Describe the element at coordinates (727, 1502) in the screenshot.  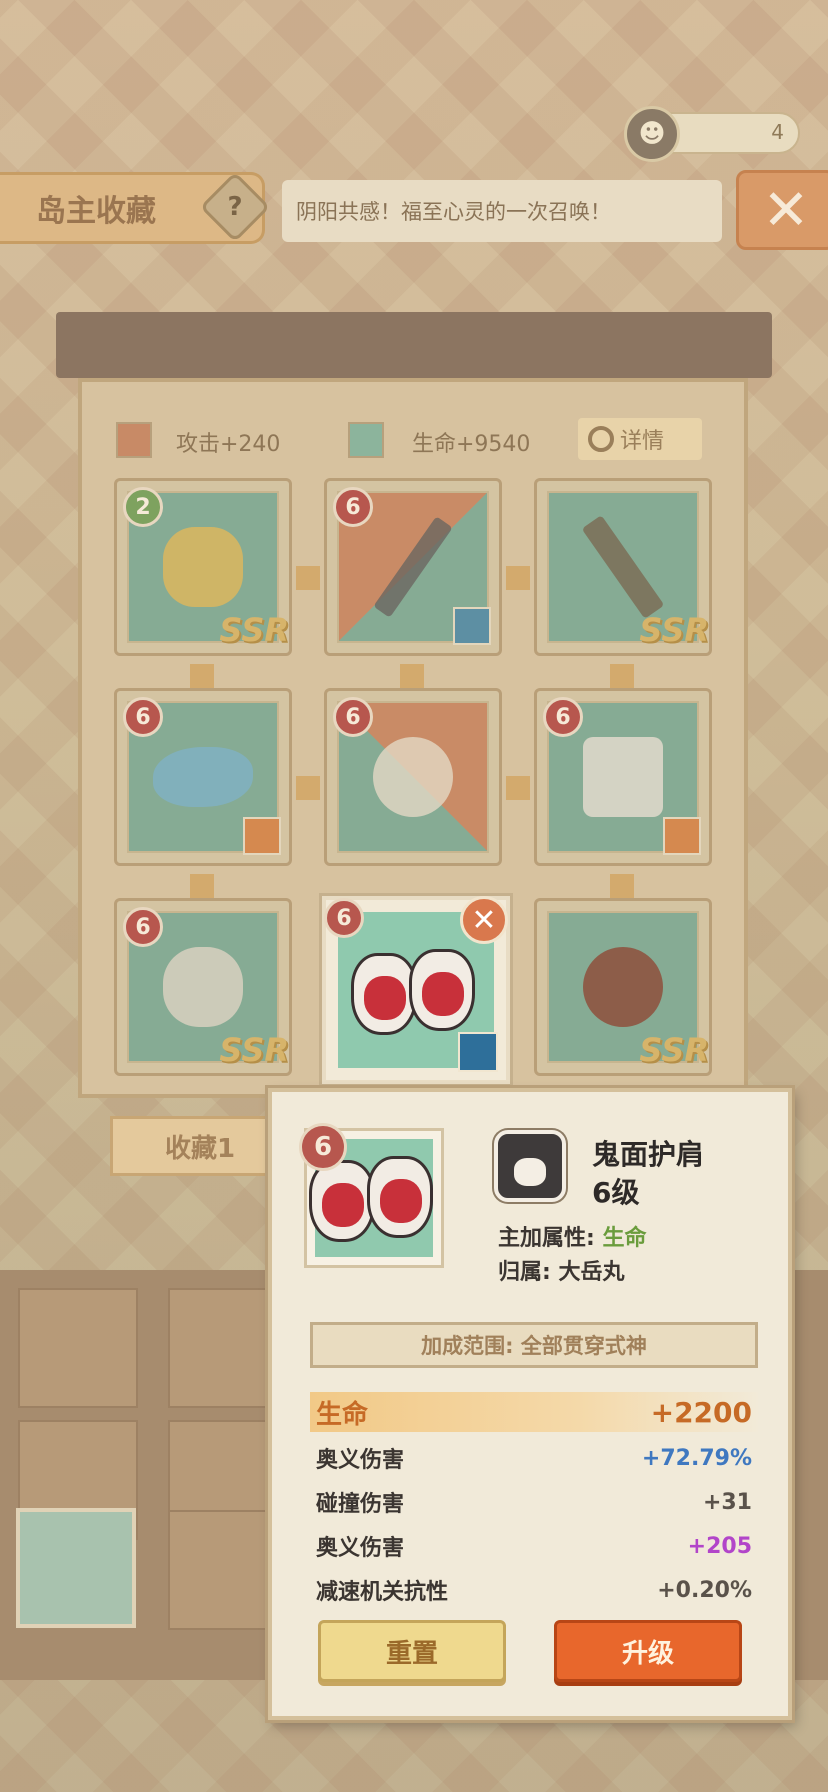
I see `stat-value: +31` at that location.